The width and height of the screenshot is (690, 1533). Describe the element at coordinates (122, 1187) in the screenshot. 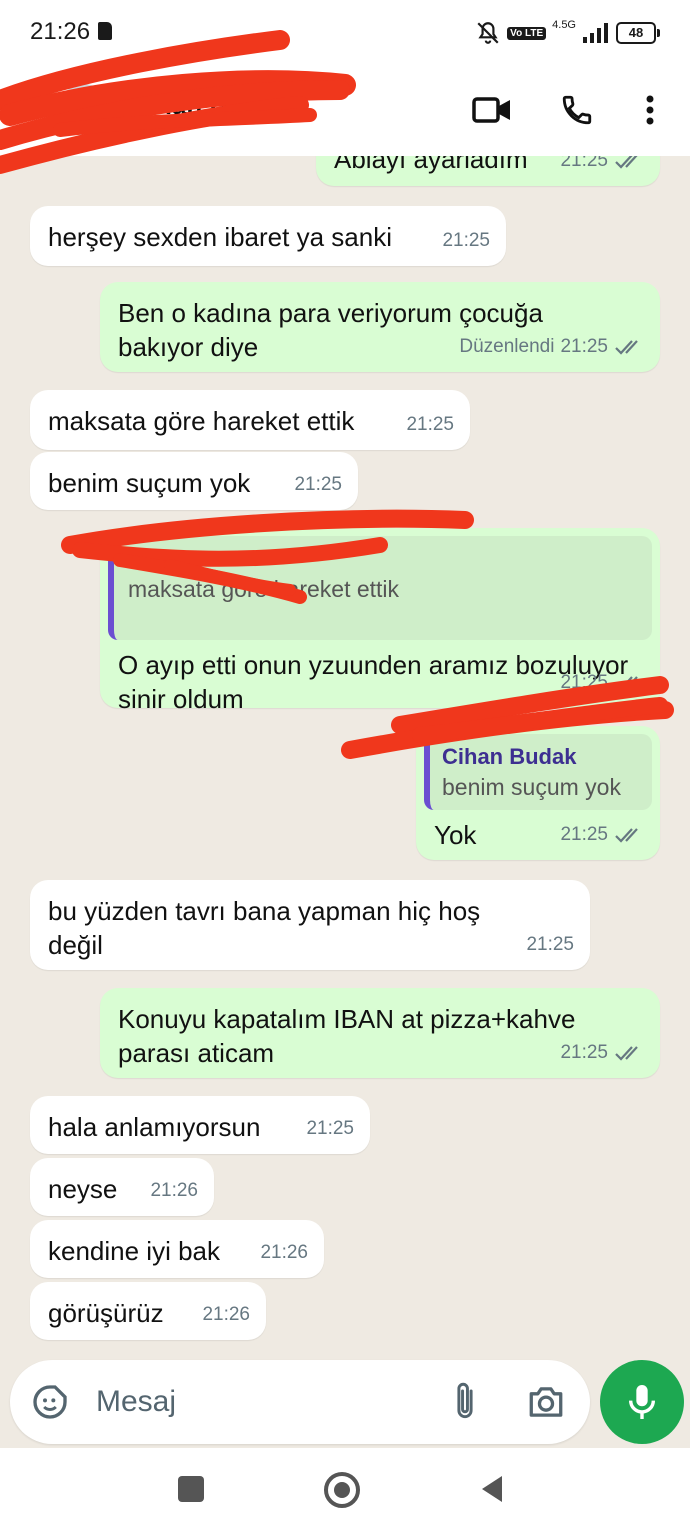

I see `message-incoming: neyse 21:26` at that location.